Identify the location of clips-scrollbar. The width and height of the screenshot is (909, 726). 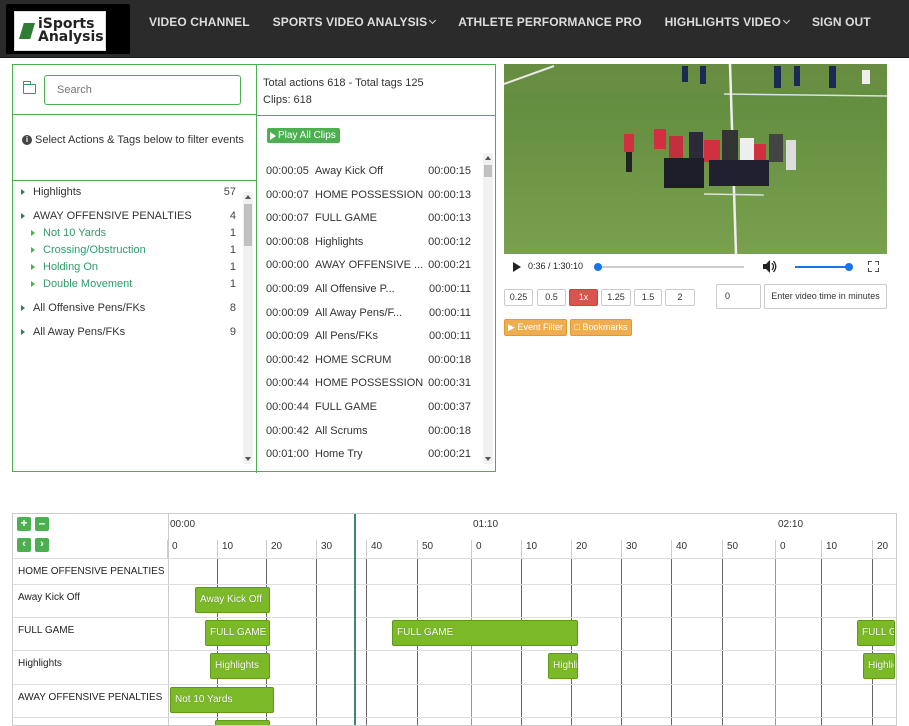
(488, 308).